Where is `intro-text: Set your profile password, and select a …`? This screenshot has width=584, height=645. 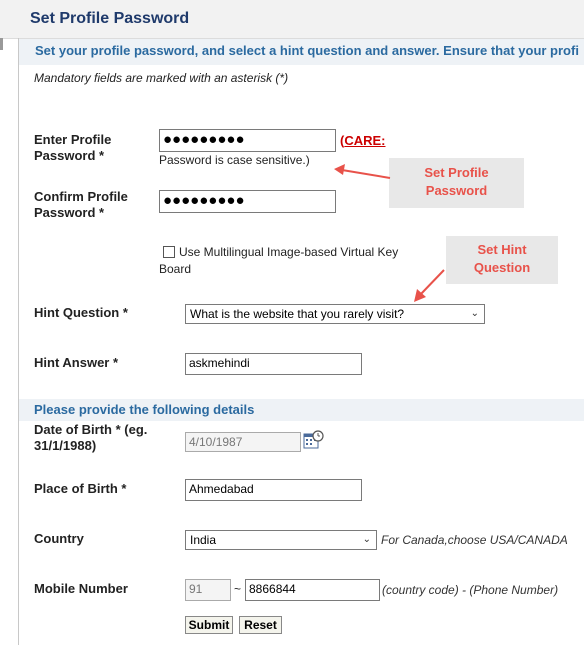
intro-text: Set your profile password, and select a … is located at coordinates (307, 50).